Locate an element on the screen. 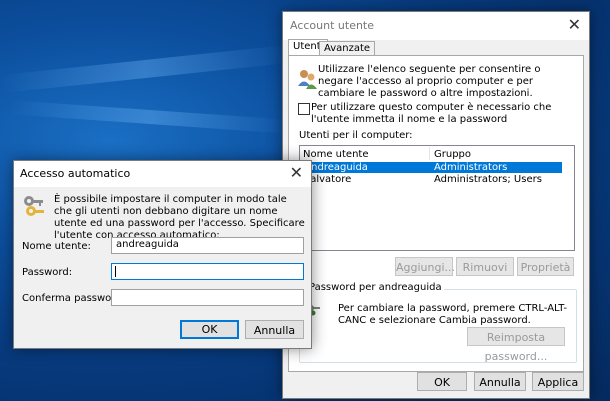 Image resolution: width=610 pixels, height=401 pixels. account-titlebar: Account utente ✕ is located at coordinates (436, 26).